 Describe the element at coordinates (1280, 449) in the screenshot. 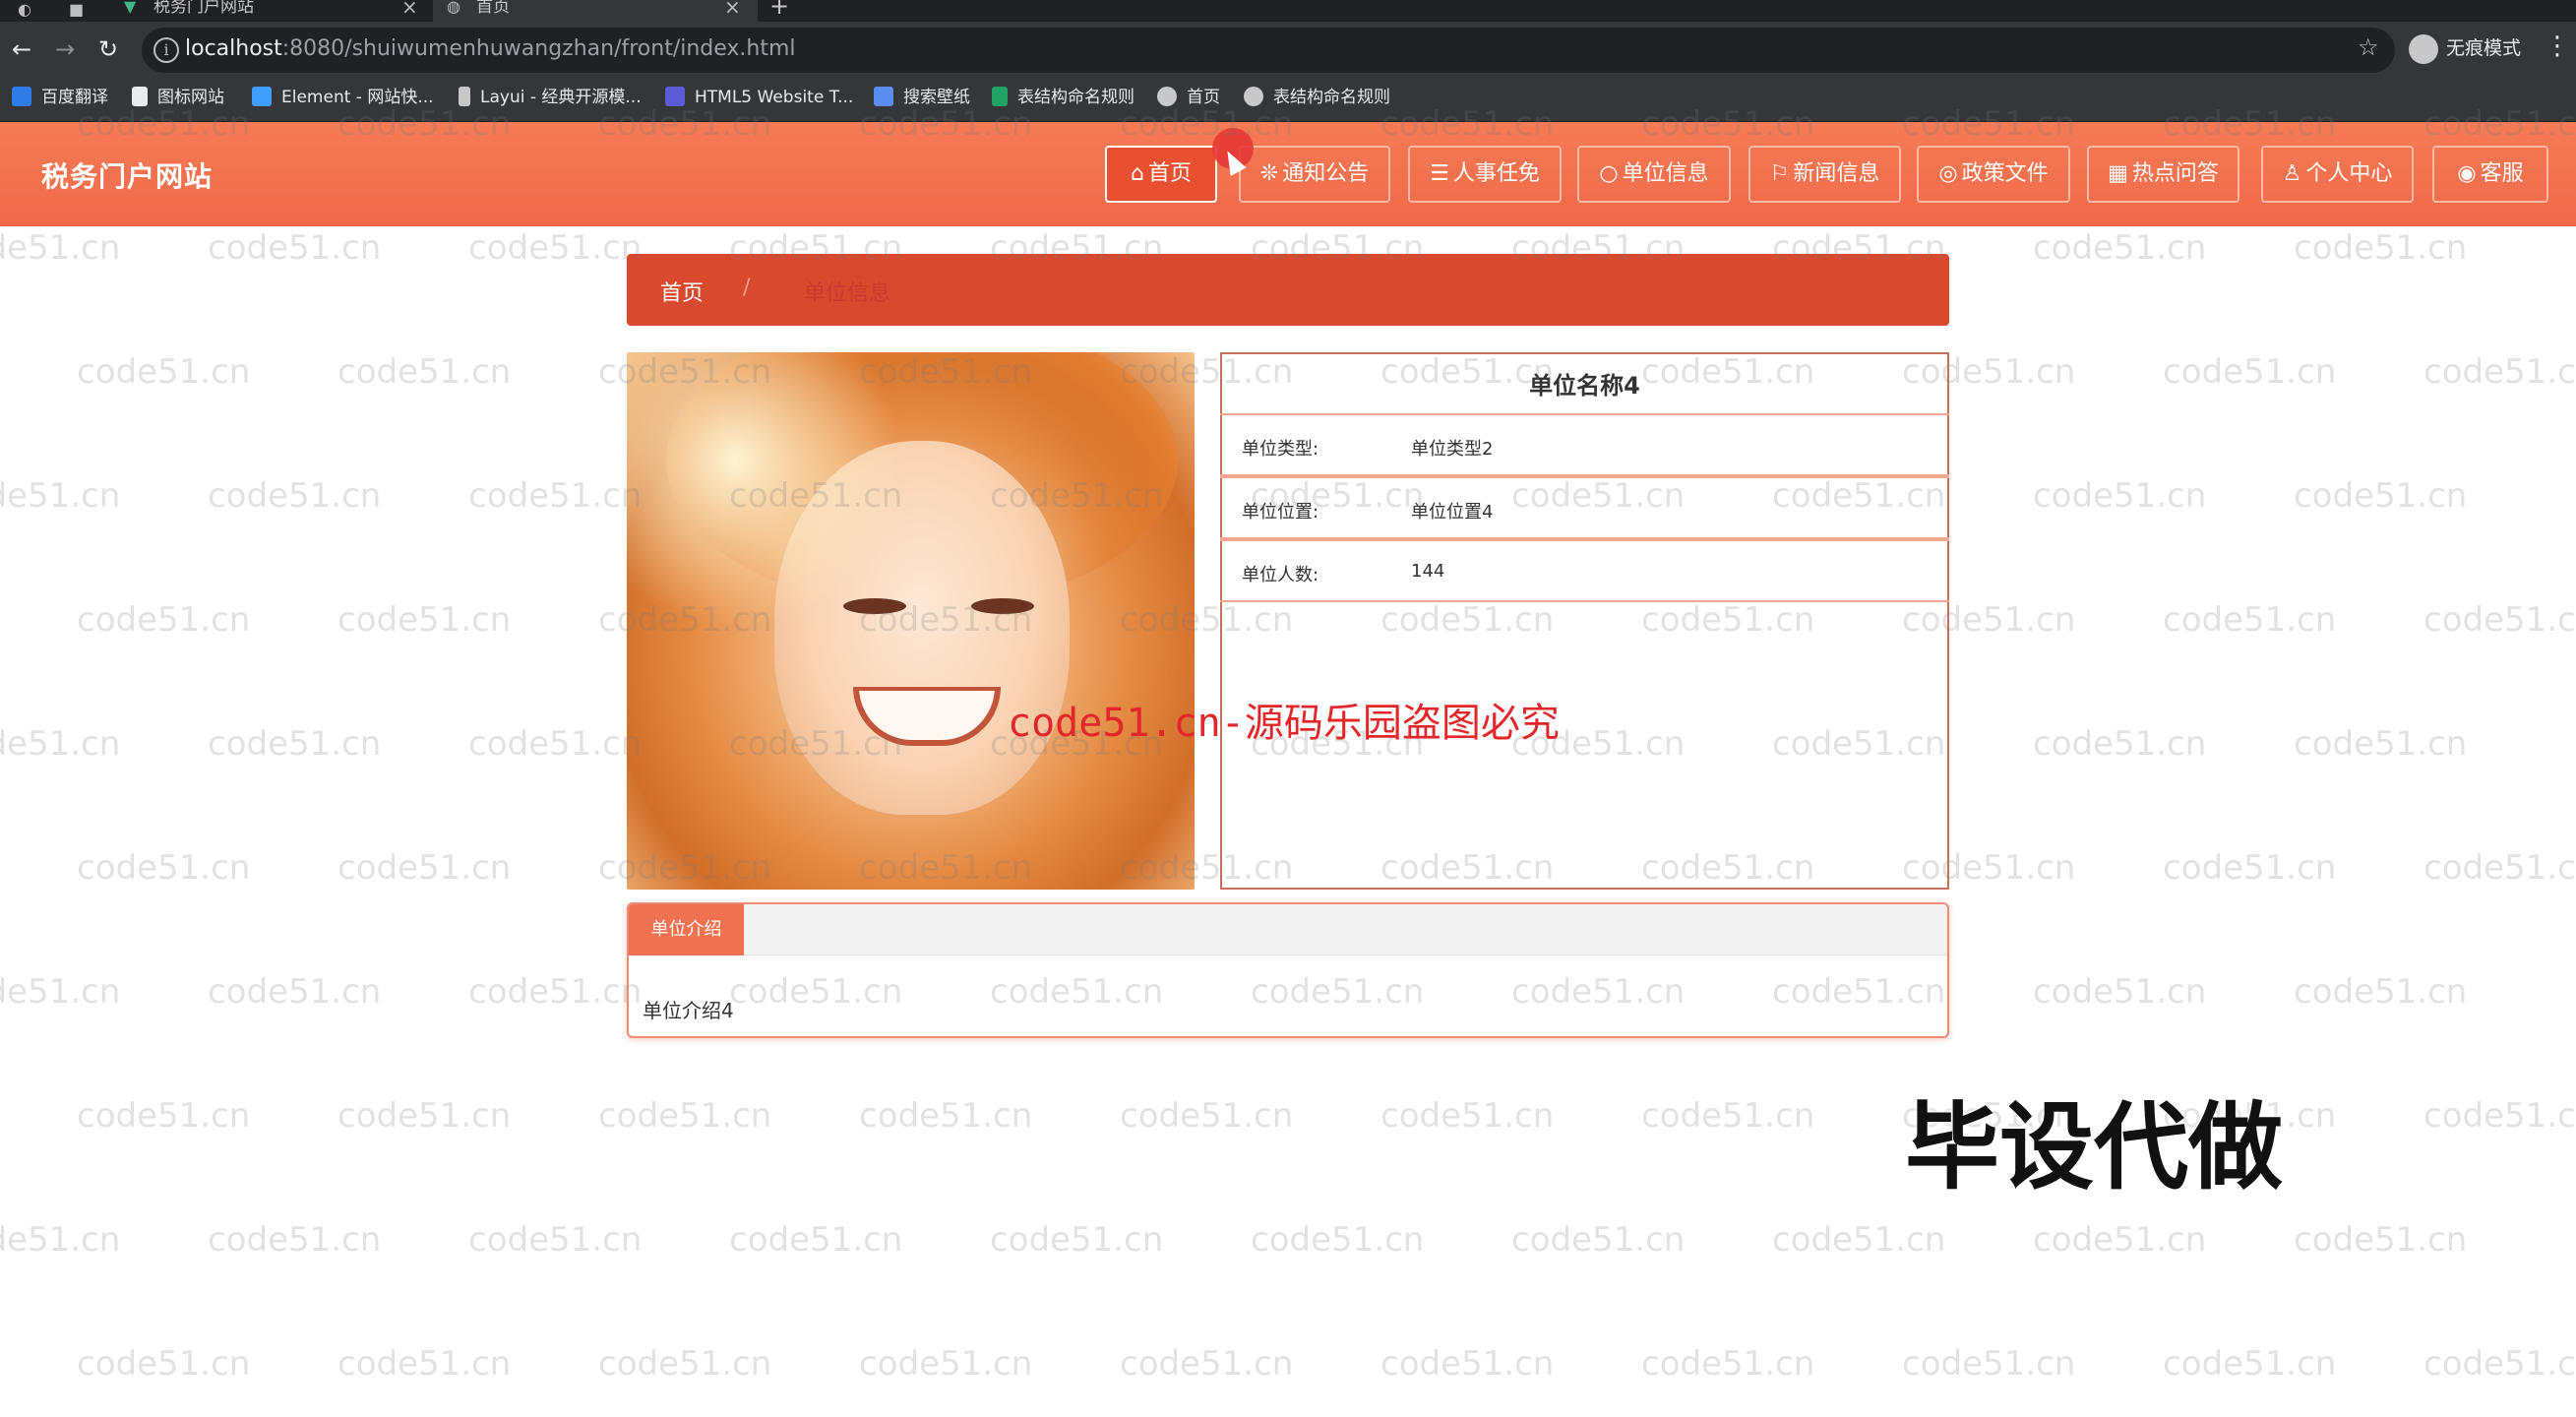

I see `info-label: 单位类型:` at that location.